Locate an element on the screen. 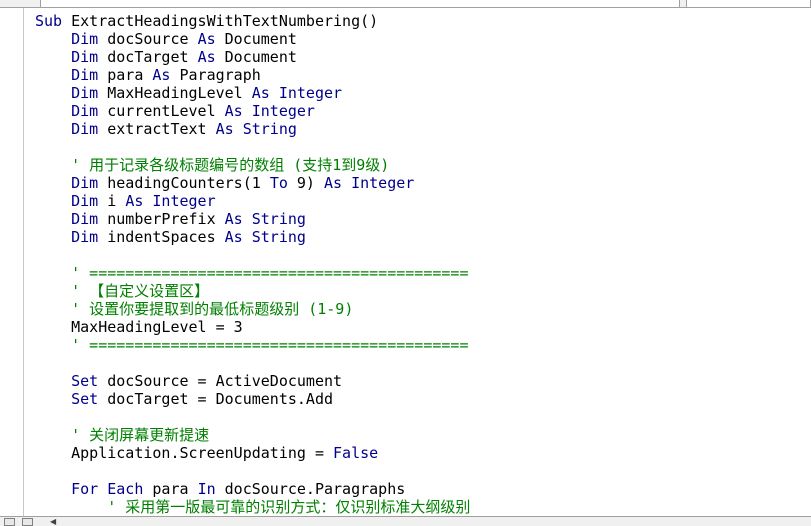  procedure-dropdown is located at coordinates (360, 4).